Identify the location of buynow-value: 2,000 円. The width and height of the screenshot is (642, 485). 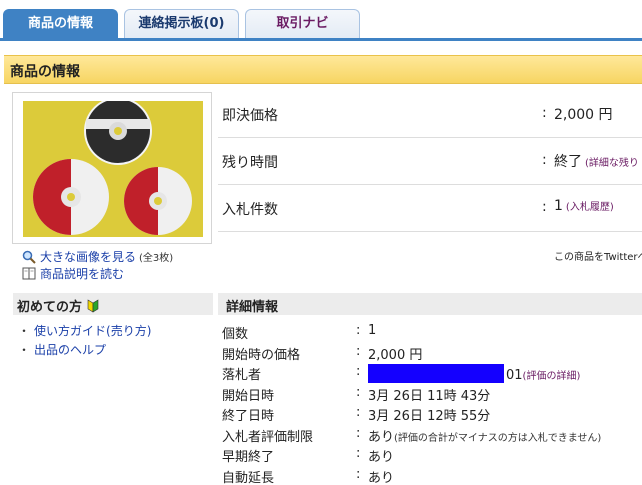
(583, 114).